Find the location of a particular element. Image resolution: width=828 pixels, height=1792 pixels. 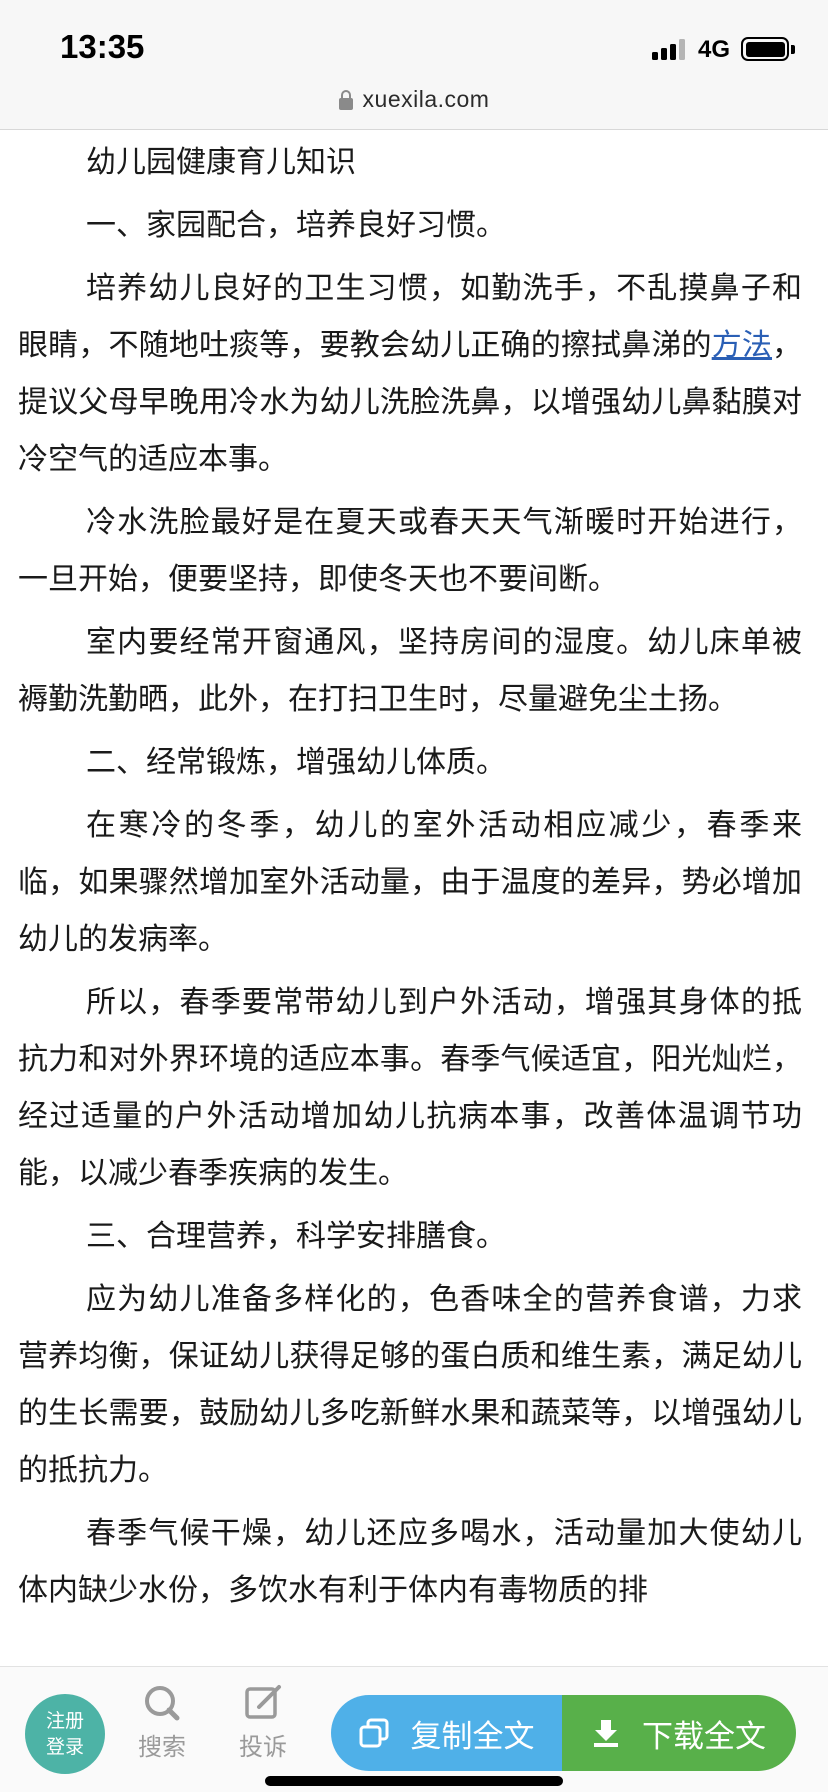

copy-icon is located at coordinates (373, 1733).